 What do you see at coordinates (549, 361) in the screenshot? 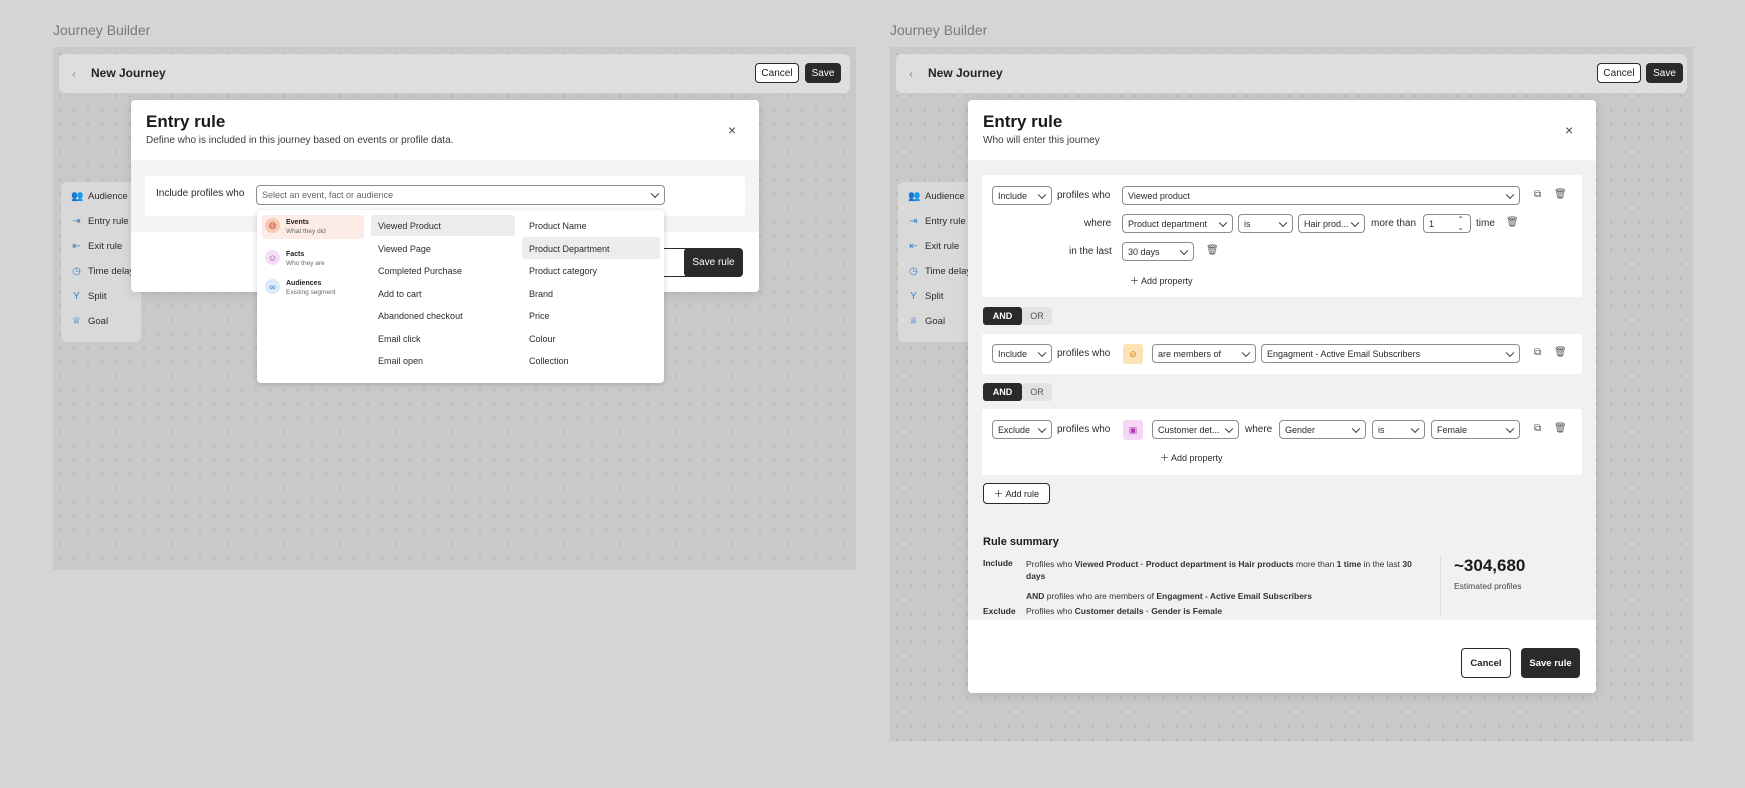
I see `property-option: Collection` at bounding box center [549, 361].